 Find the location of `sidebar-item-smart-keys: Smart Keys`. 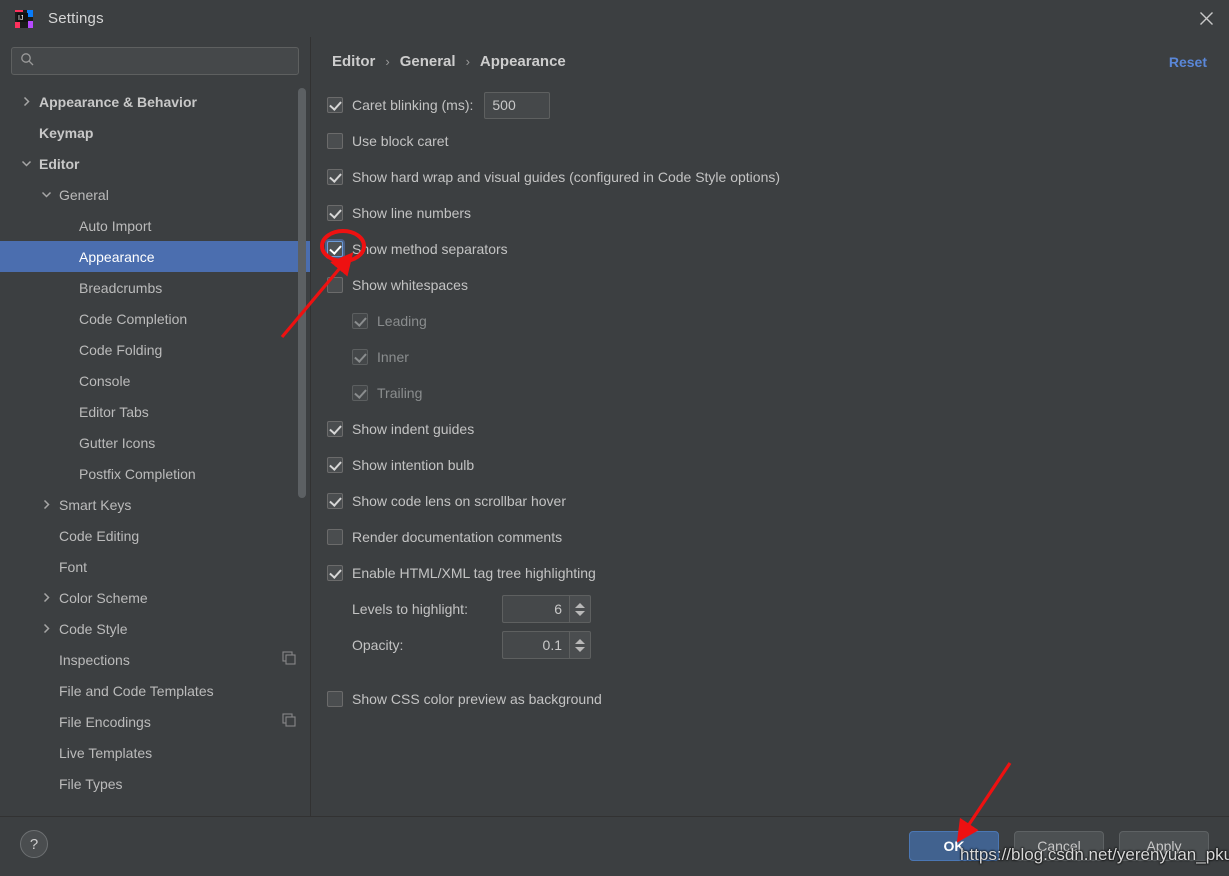

sidebar-item-smart-keys: Smart Keys is located at coordinates (155, 504).